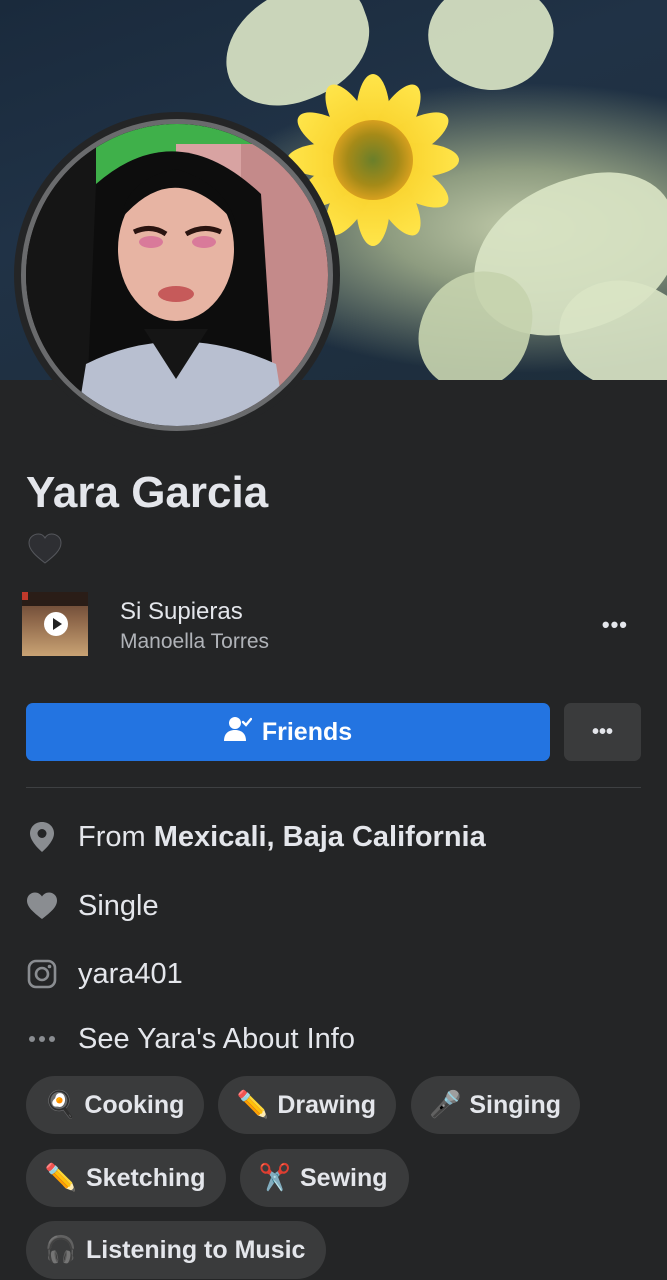 The width and height of the screenshot is (667, 1280). I want to click on hobby-label: Sketching, so click(146, 1177).